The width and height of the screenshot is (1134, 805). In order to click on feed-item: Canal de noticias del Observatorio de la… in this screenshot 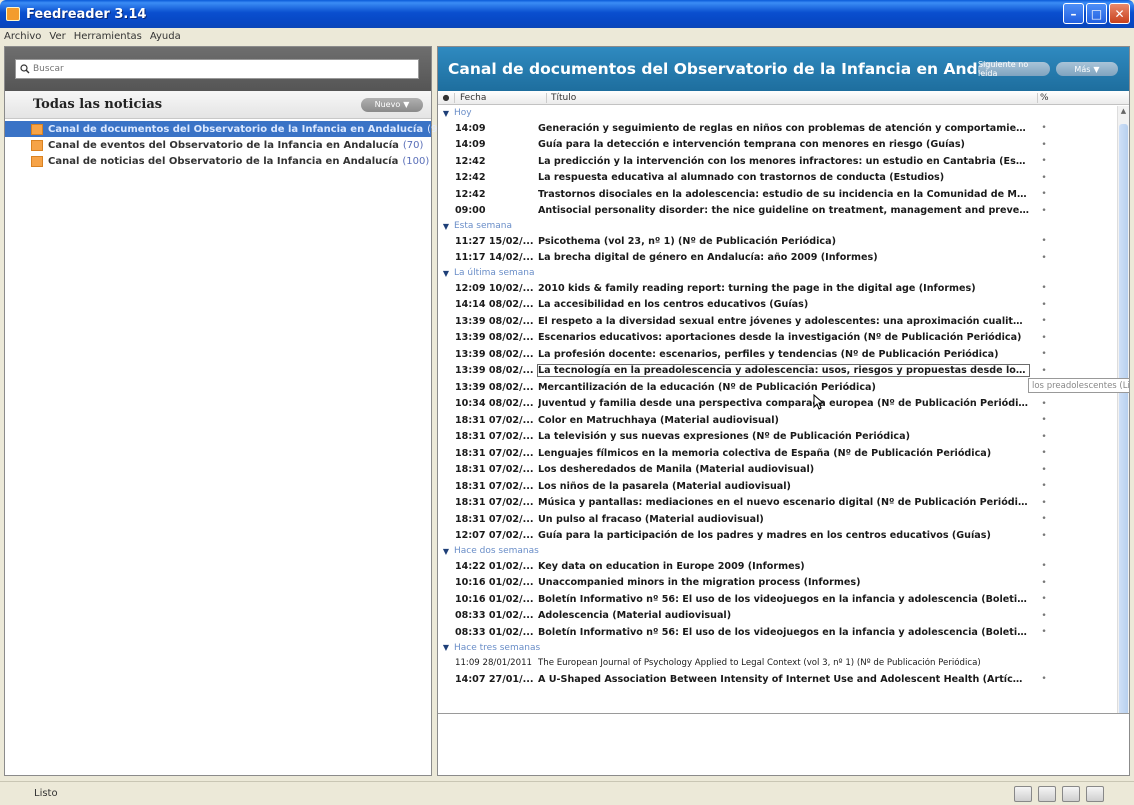, I will do `click(218, 161)`.